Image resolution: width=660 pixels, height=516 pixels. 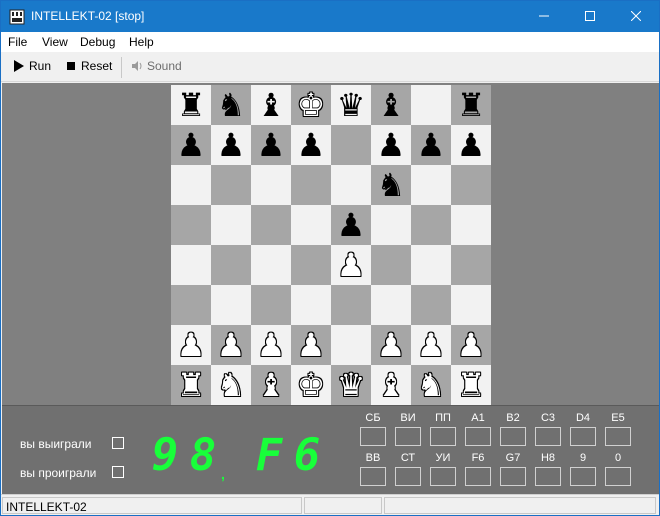 What do you see at coordinates (431, 105) in the screenshot?
I see `square-g8` at bounding box center [431, 105].